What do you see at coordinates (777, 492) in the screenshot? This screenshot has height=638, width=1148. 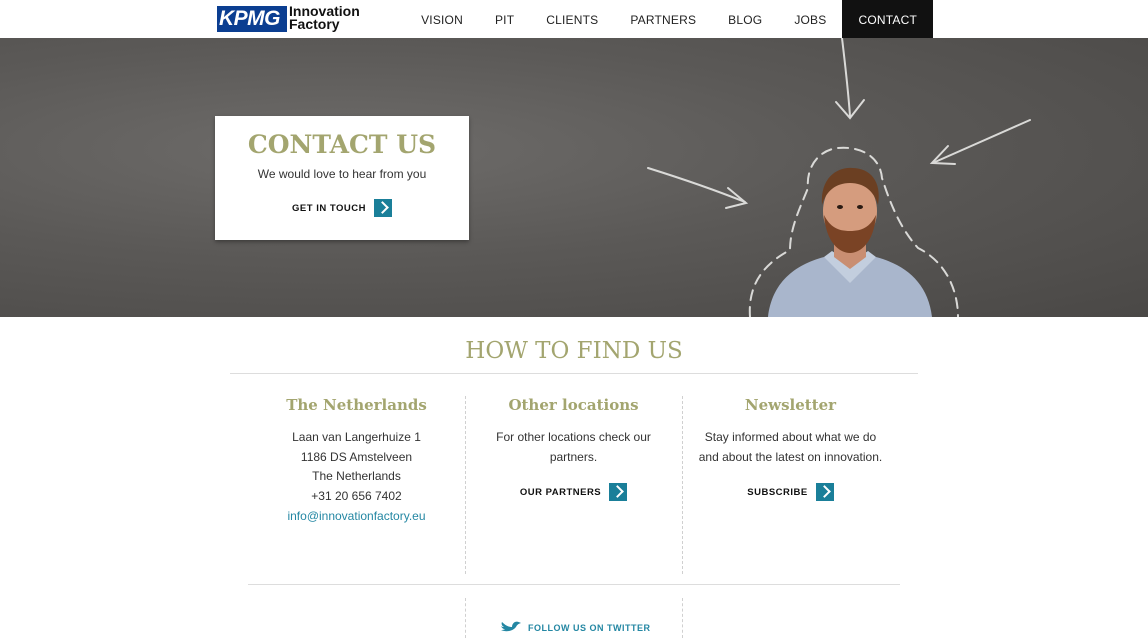 I see `subscribe-label: SUBSCRIBE` at bounding box center [777, 492].